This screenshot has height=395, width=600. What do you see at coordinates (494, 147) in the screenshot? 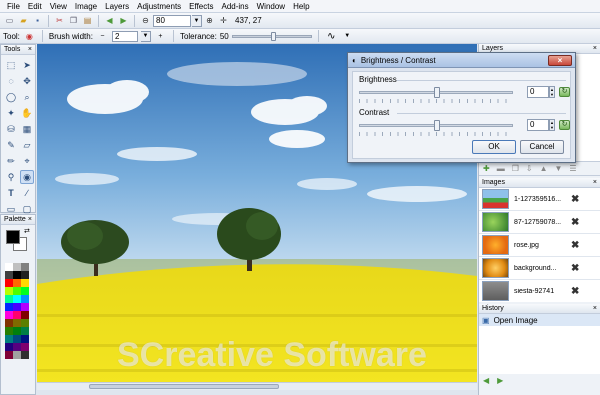
I see `ok-button: OK` at bounding box center [494, 147].